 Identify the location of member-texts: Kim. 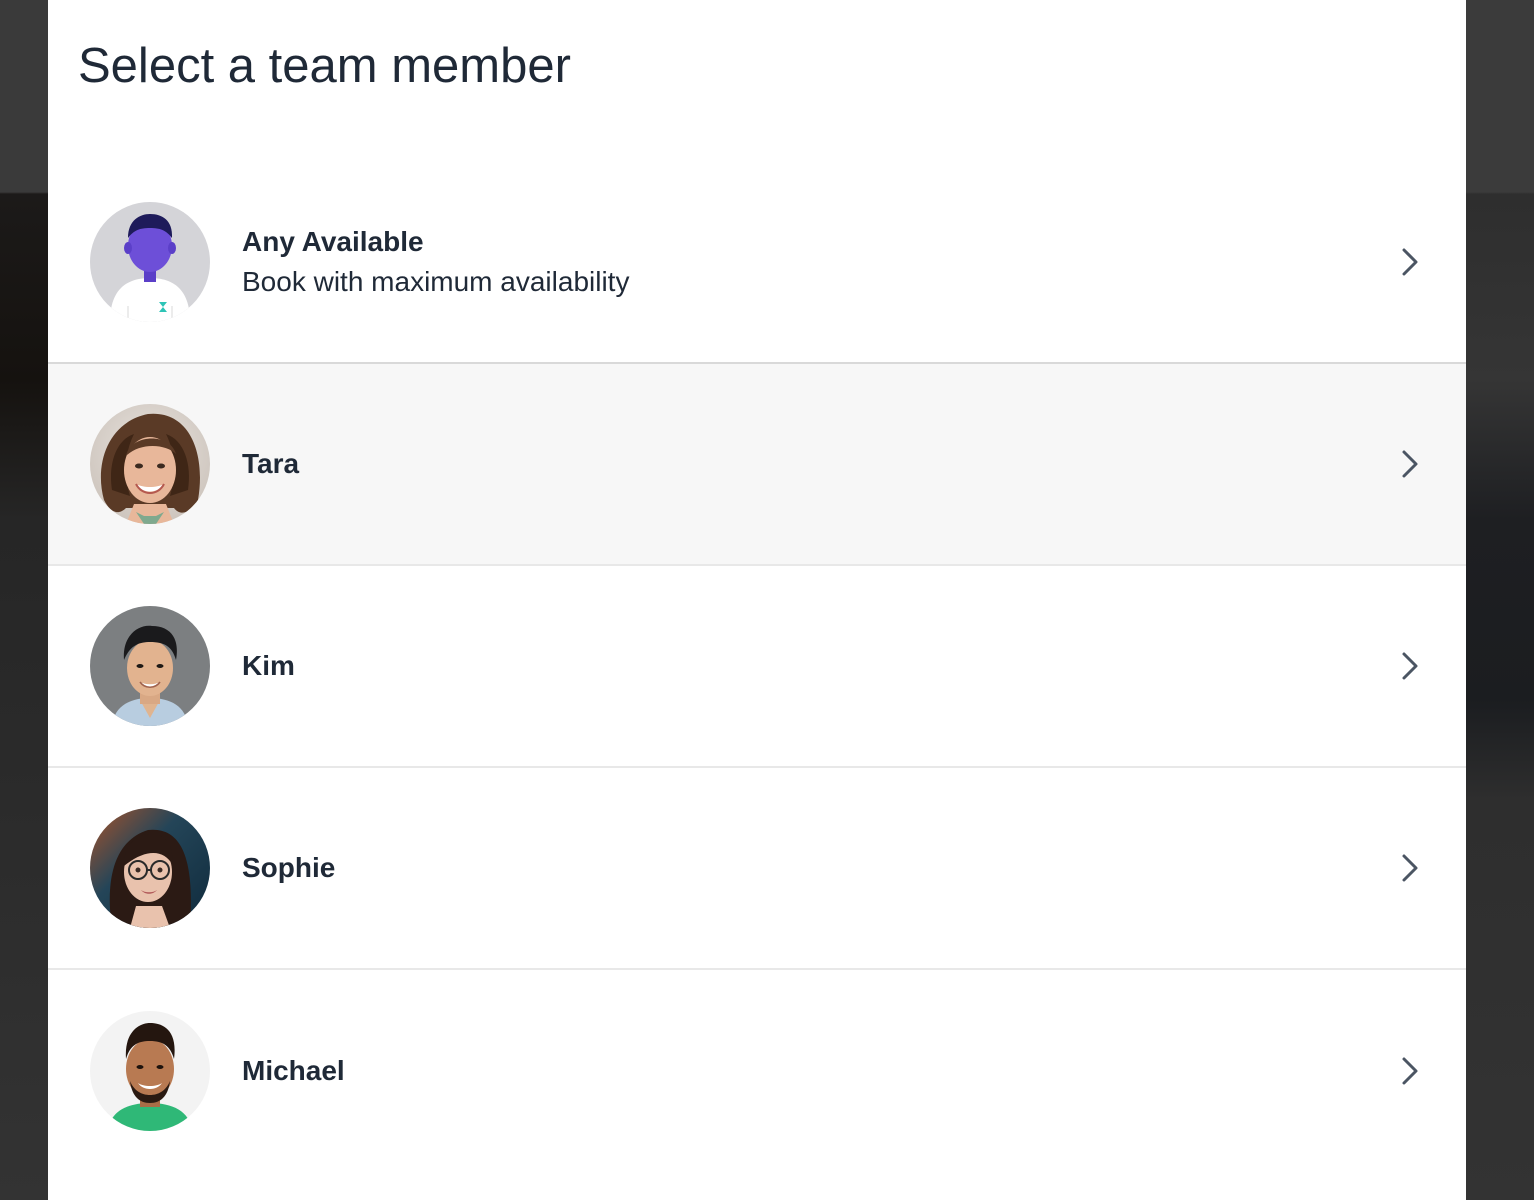
(268, 666).